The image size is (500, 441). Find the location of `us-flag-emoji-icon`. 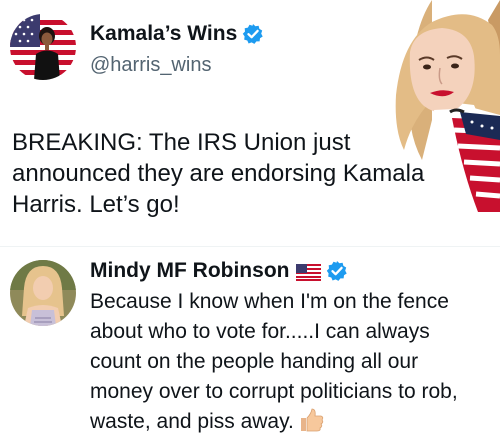

us-flag-emoji-icon is located at coordinates (309, 272).